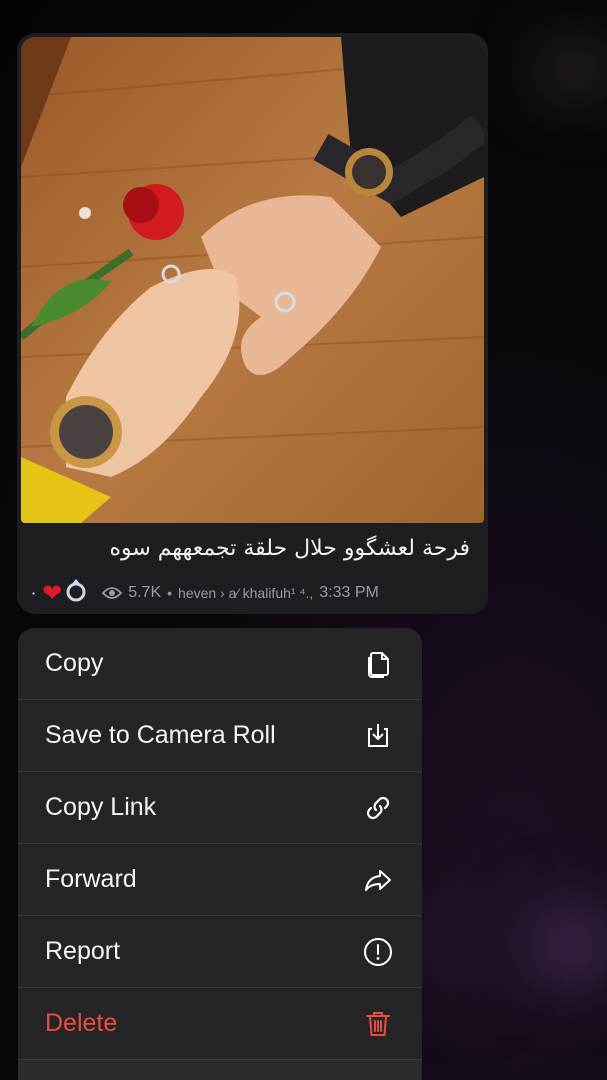  Describe the element at coordinates (91, 879) in the screenshot. I see `menu-item-label: Forward` at that location.